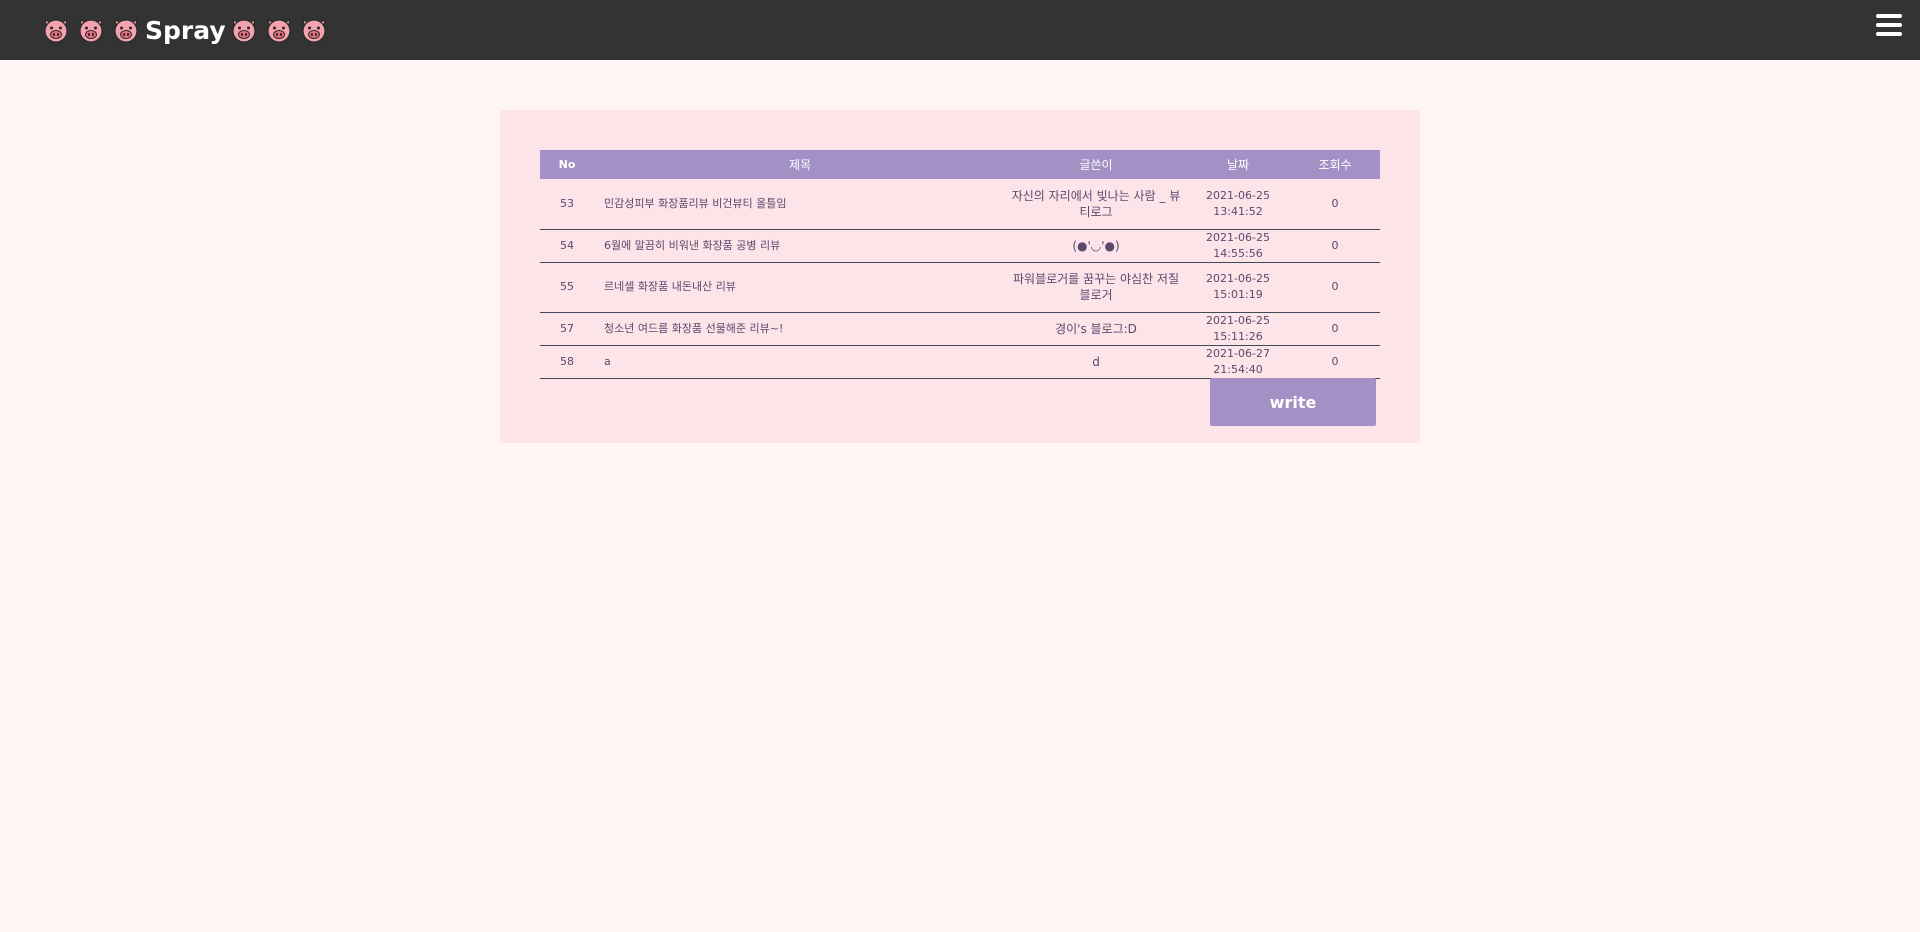  Describe the element at coordinates (1238, 362) in the screenshot. I see `row-date: 2021-06-27 21:54:40` at that location.